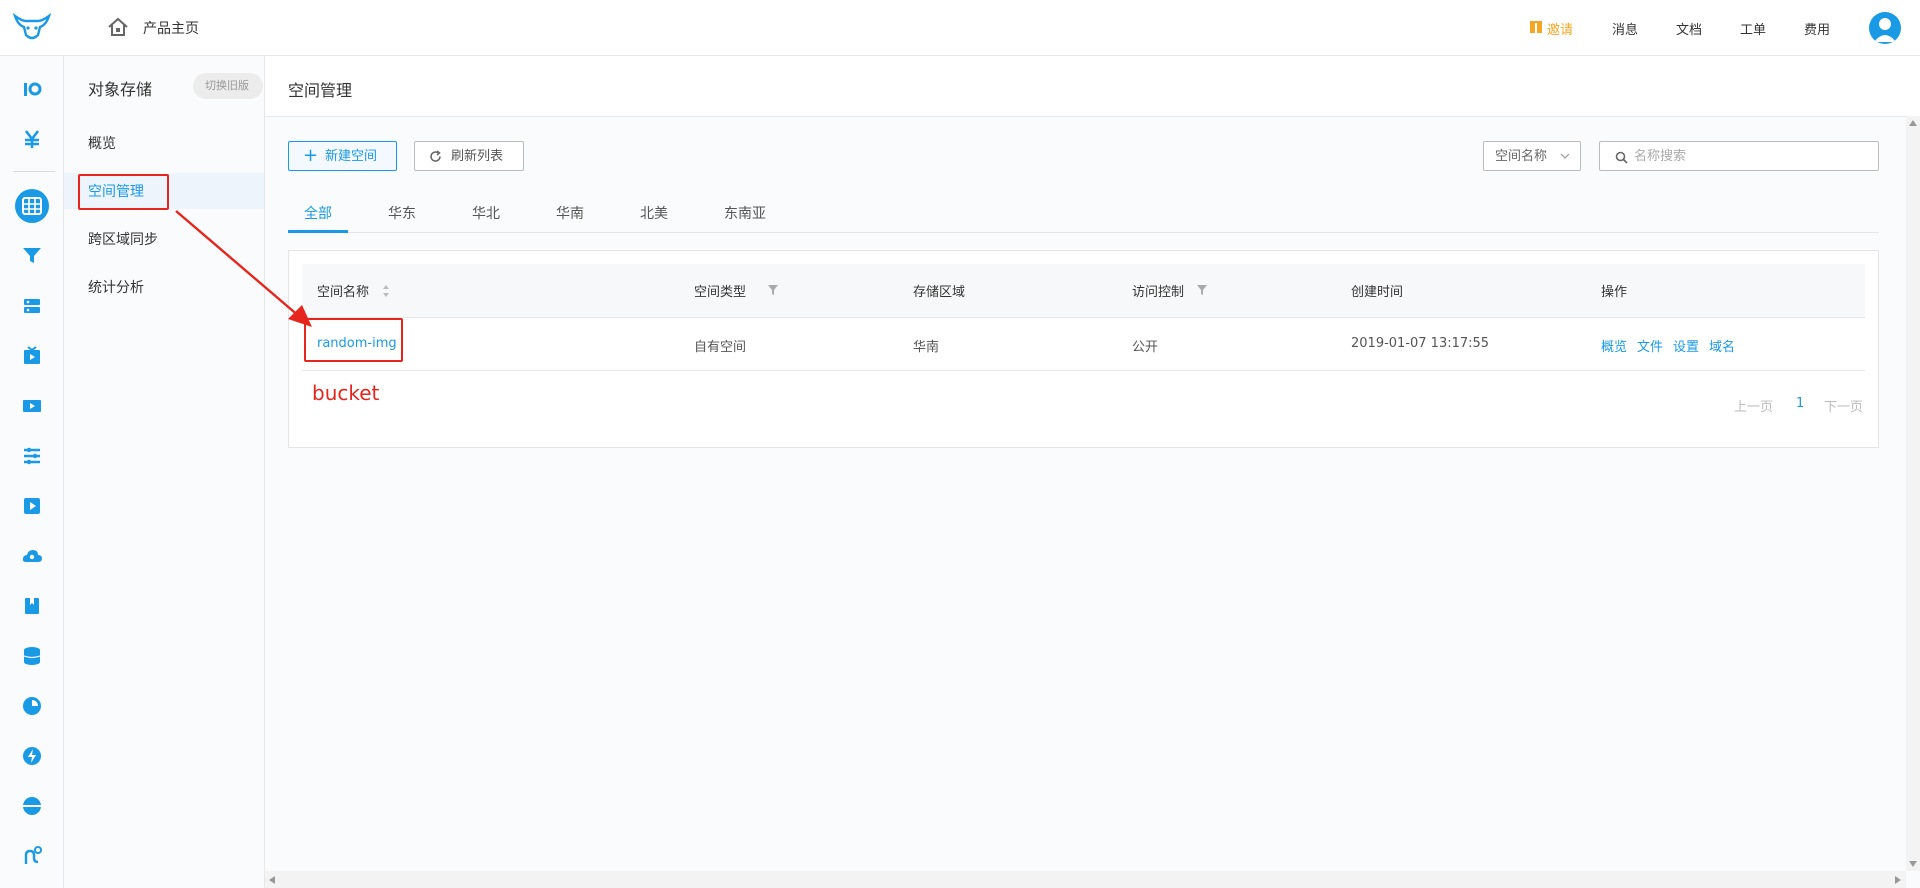 This screenshot has height=888, width=1920. I want to click on action-settings-link: 设置, so click(1686, 345).